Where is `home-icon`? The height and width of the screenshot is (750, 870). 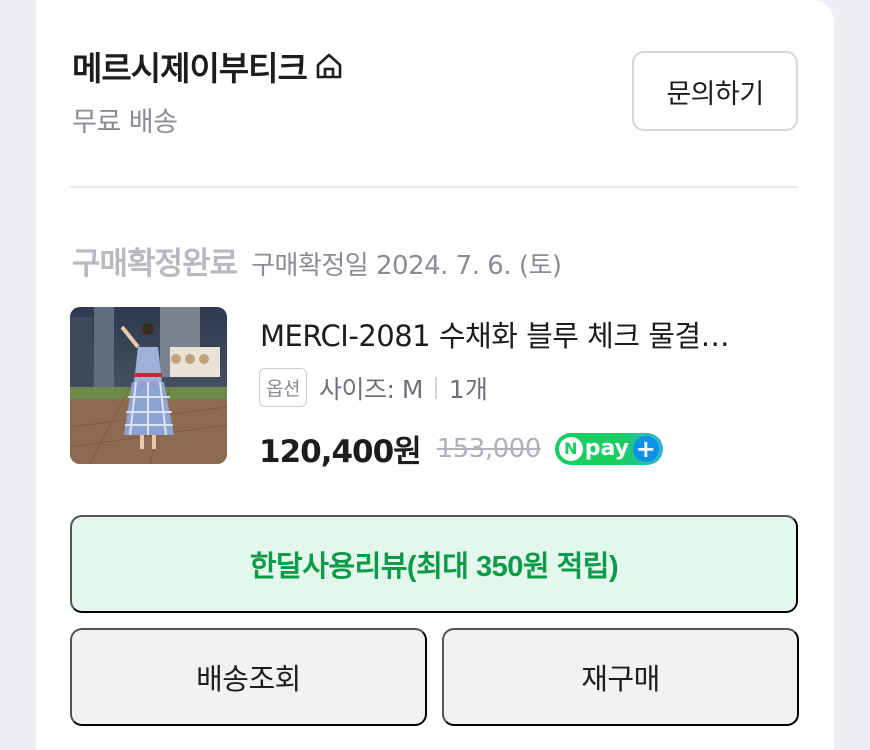
home-icon is located at coordinates (329, 66).